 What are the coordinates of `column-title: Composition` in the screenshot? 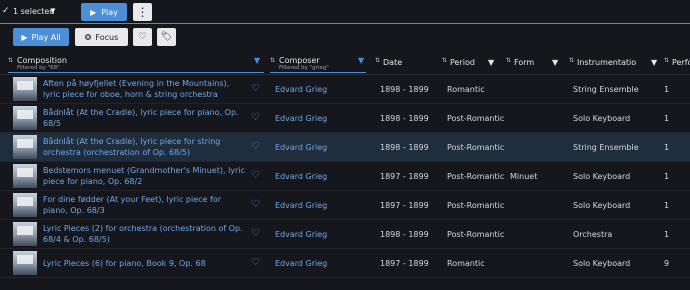 It's located at (42, 60).